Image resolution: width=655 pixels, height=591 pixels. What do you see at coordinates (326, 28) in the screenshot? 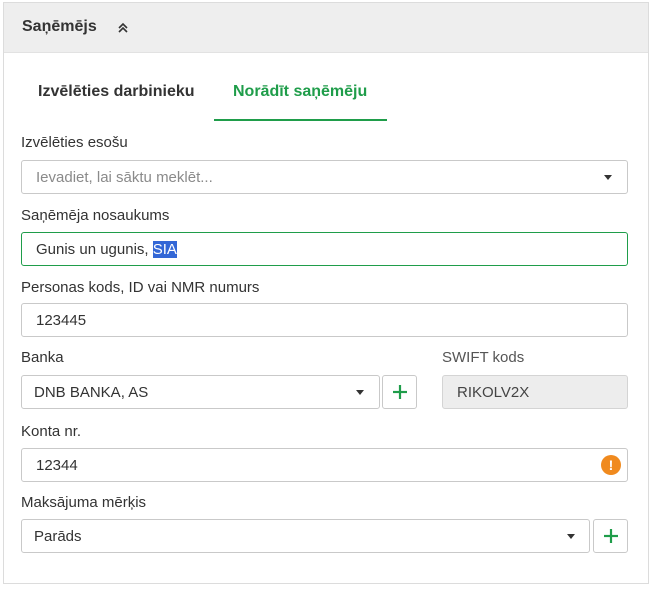
I see `panel-header: Saņēmējs` at bounding box center [326, 28].